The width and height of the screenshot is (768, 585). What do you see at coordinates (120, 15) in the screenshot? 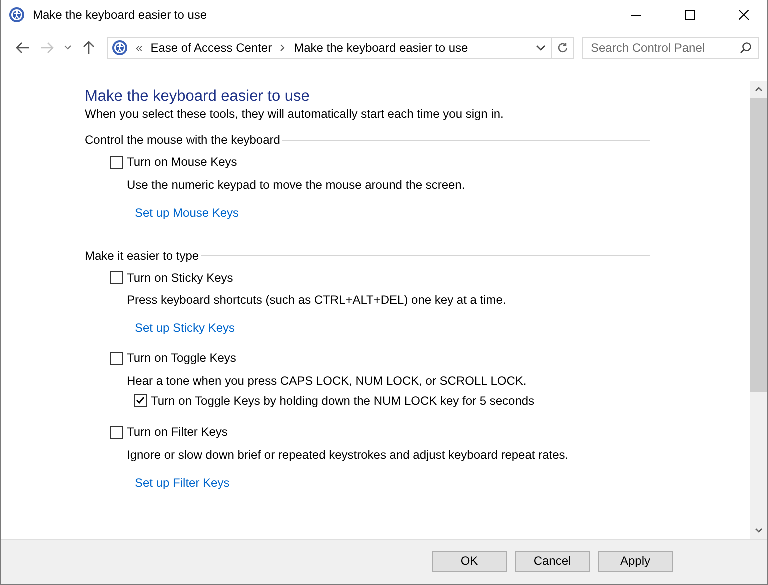
I see `window-title: Make the keyboard easier to use` at bounding box center [120, 15].